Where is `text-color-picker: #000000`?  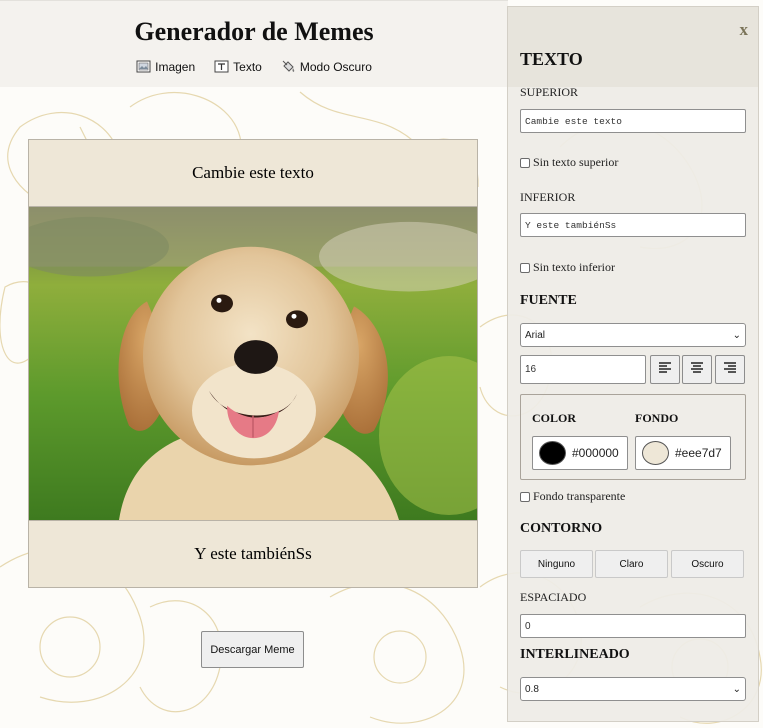
text-color-picker: #000000 is located at coordinates (580, 453).